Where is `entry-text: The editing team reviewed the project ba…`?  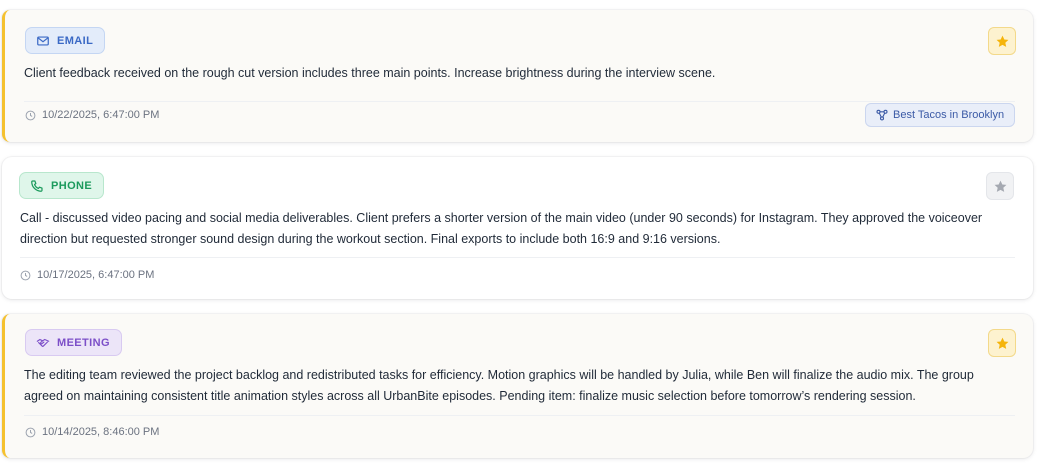
entry-text: The editing team reviewed the project ba… is located at coordinates (499, 385).